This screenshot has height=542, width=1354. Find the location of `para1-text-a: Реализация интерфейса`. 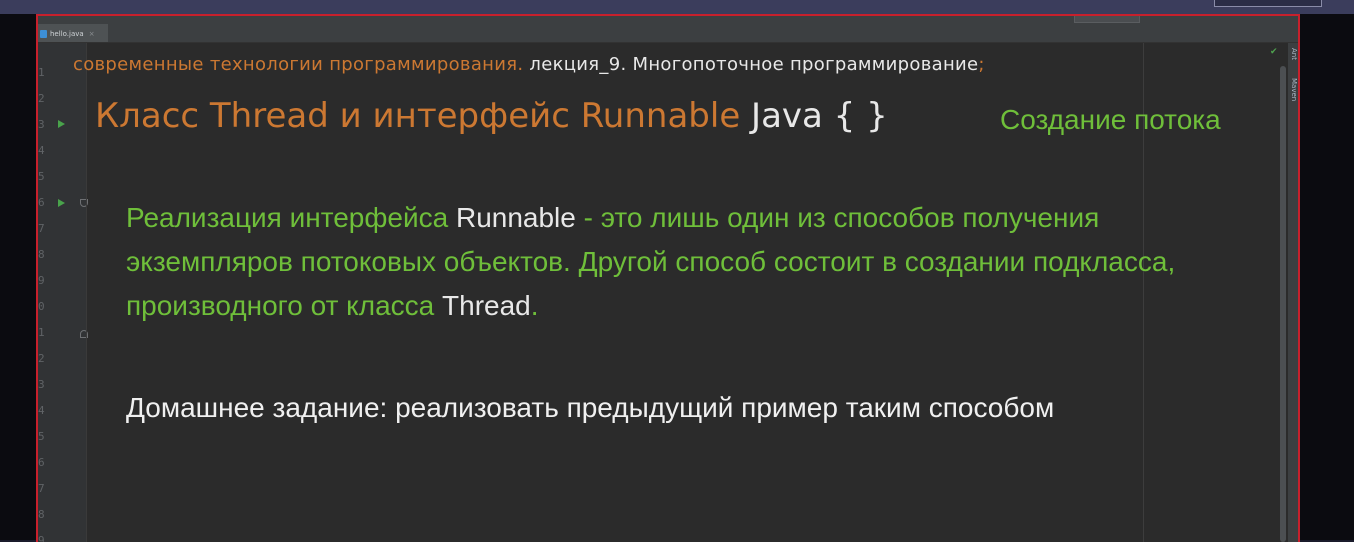

para1-text-a: Реализация интерфейса is located at coordinates (291, 217).